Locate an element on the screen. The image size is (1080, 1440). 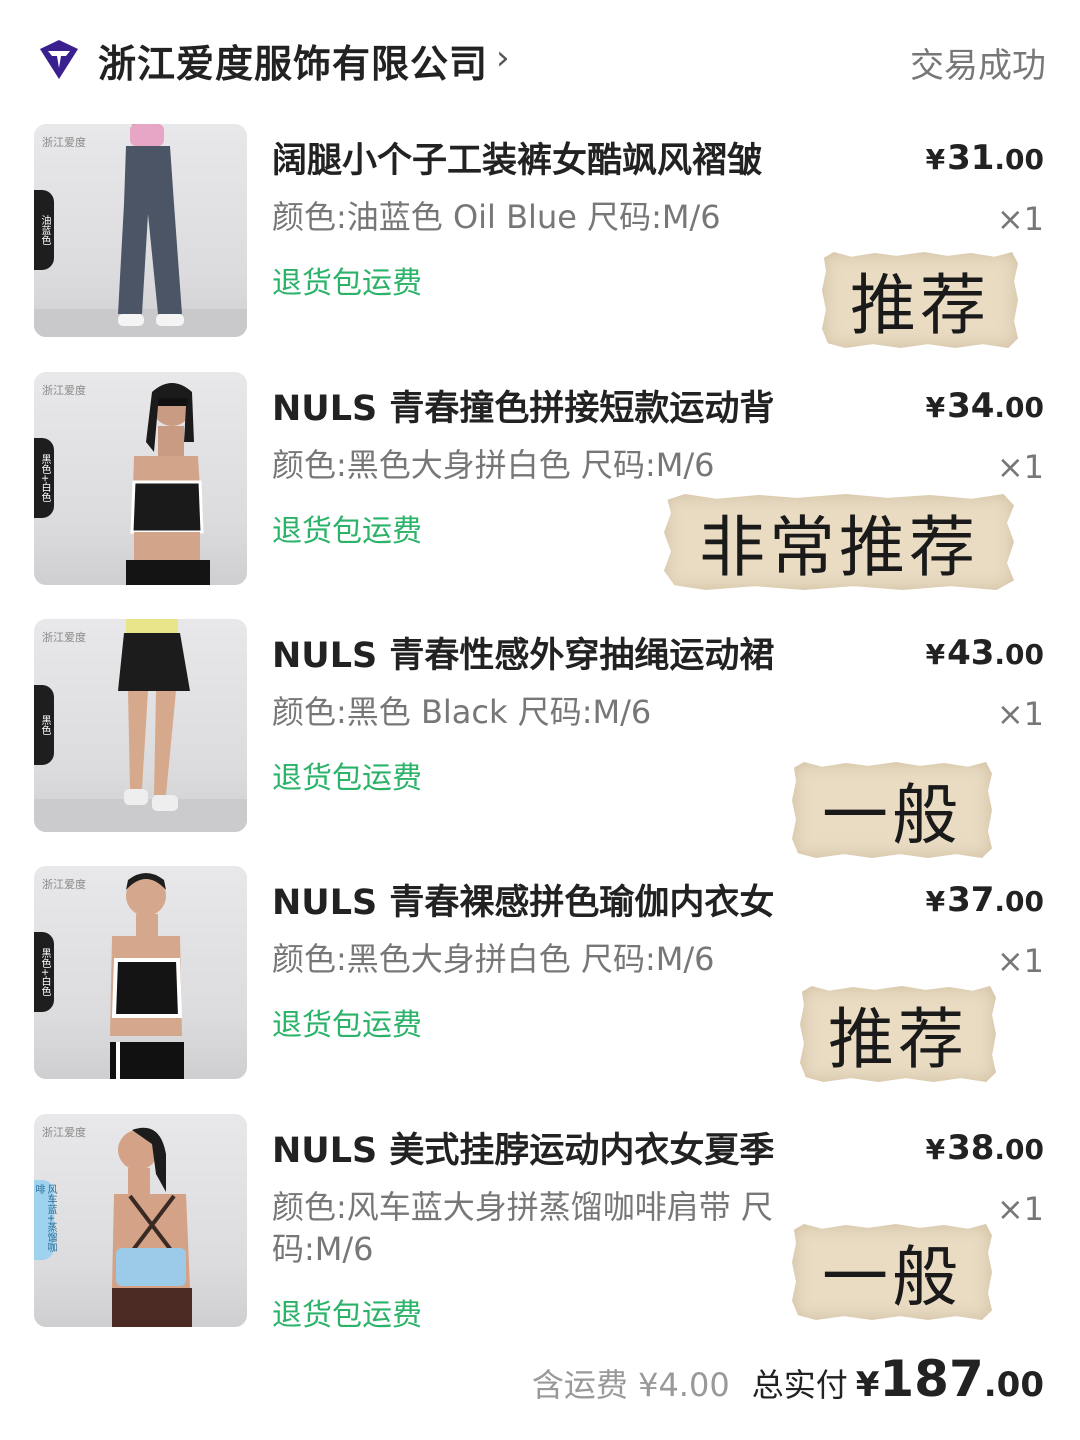
item-price: ¥37.00 is located at coordinates (985, 900).